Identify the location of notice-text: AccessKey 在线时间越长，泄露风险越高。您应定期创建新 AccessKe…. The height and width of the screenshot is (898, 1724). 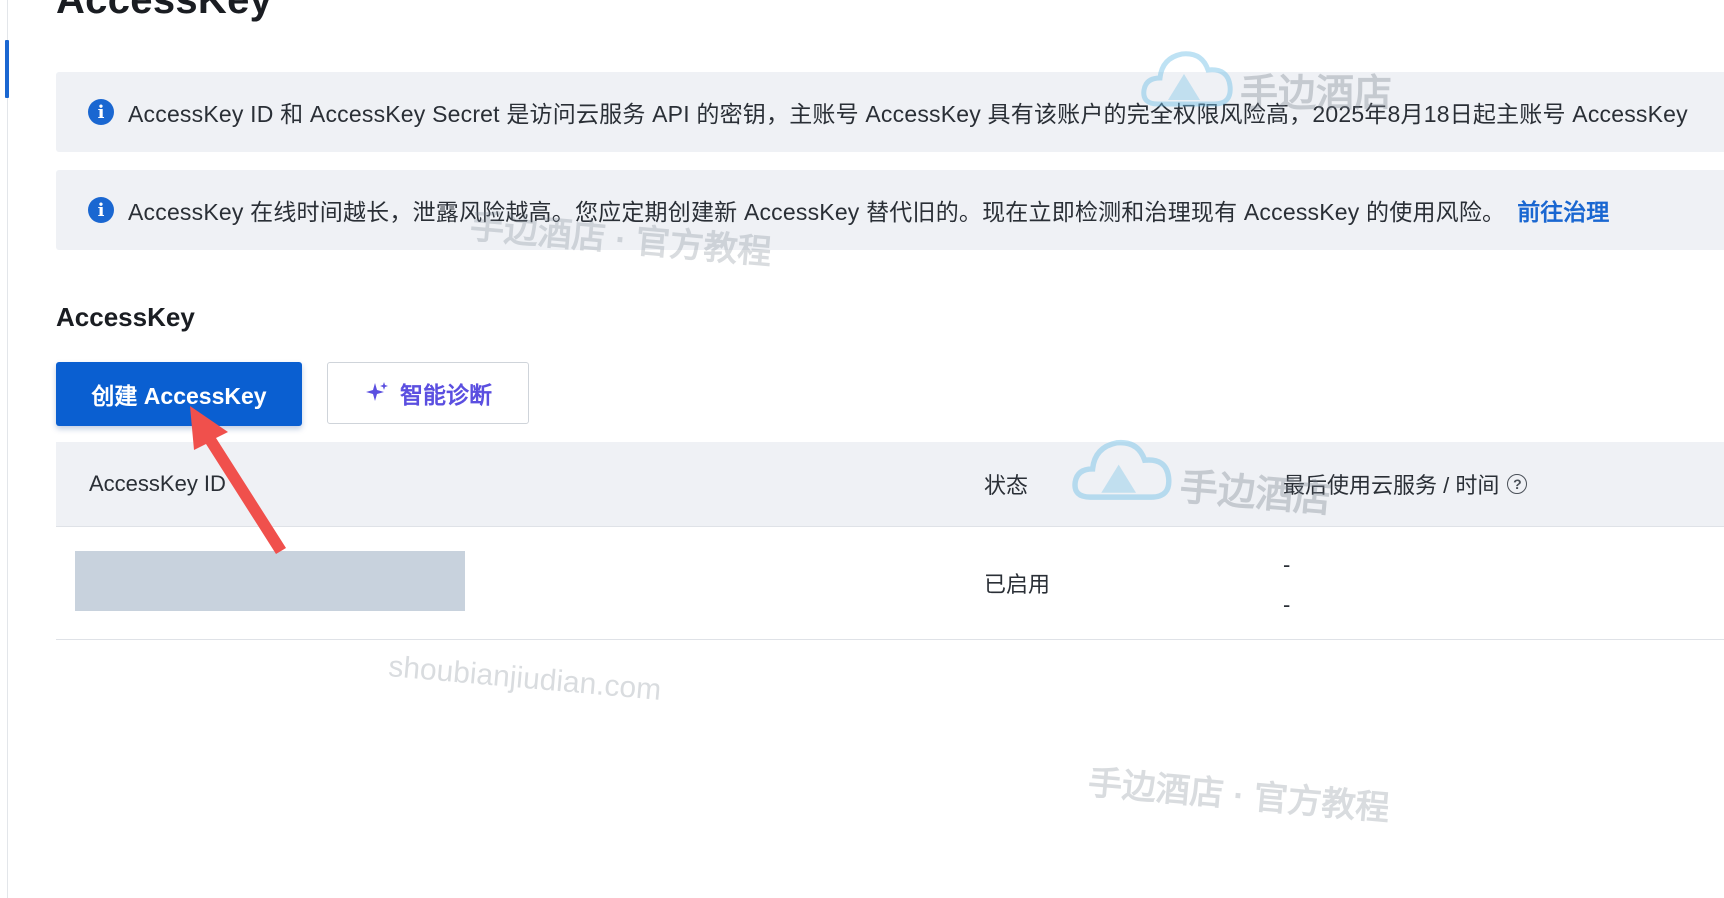
(817, 212).